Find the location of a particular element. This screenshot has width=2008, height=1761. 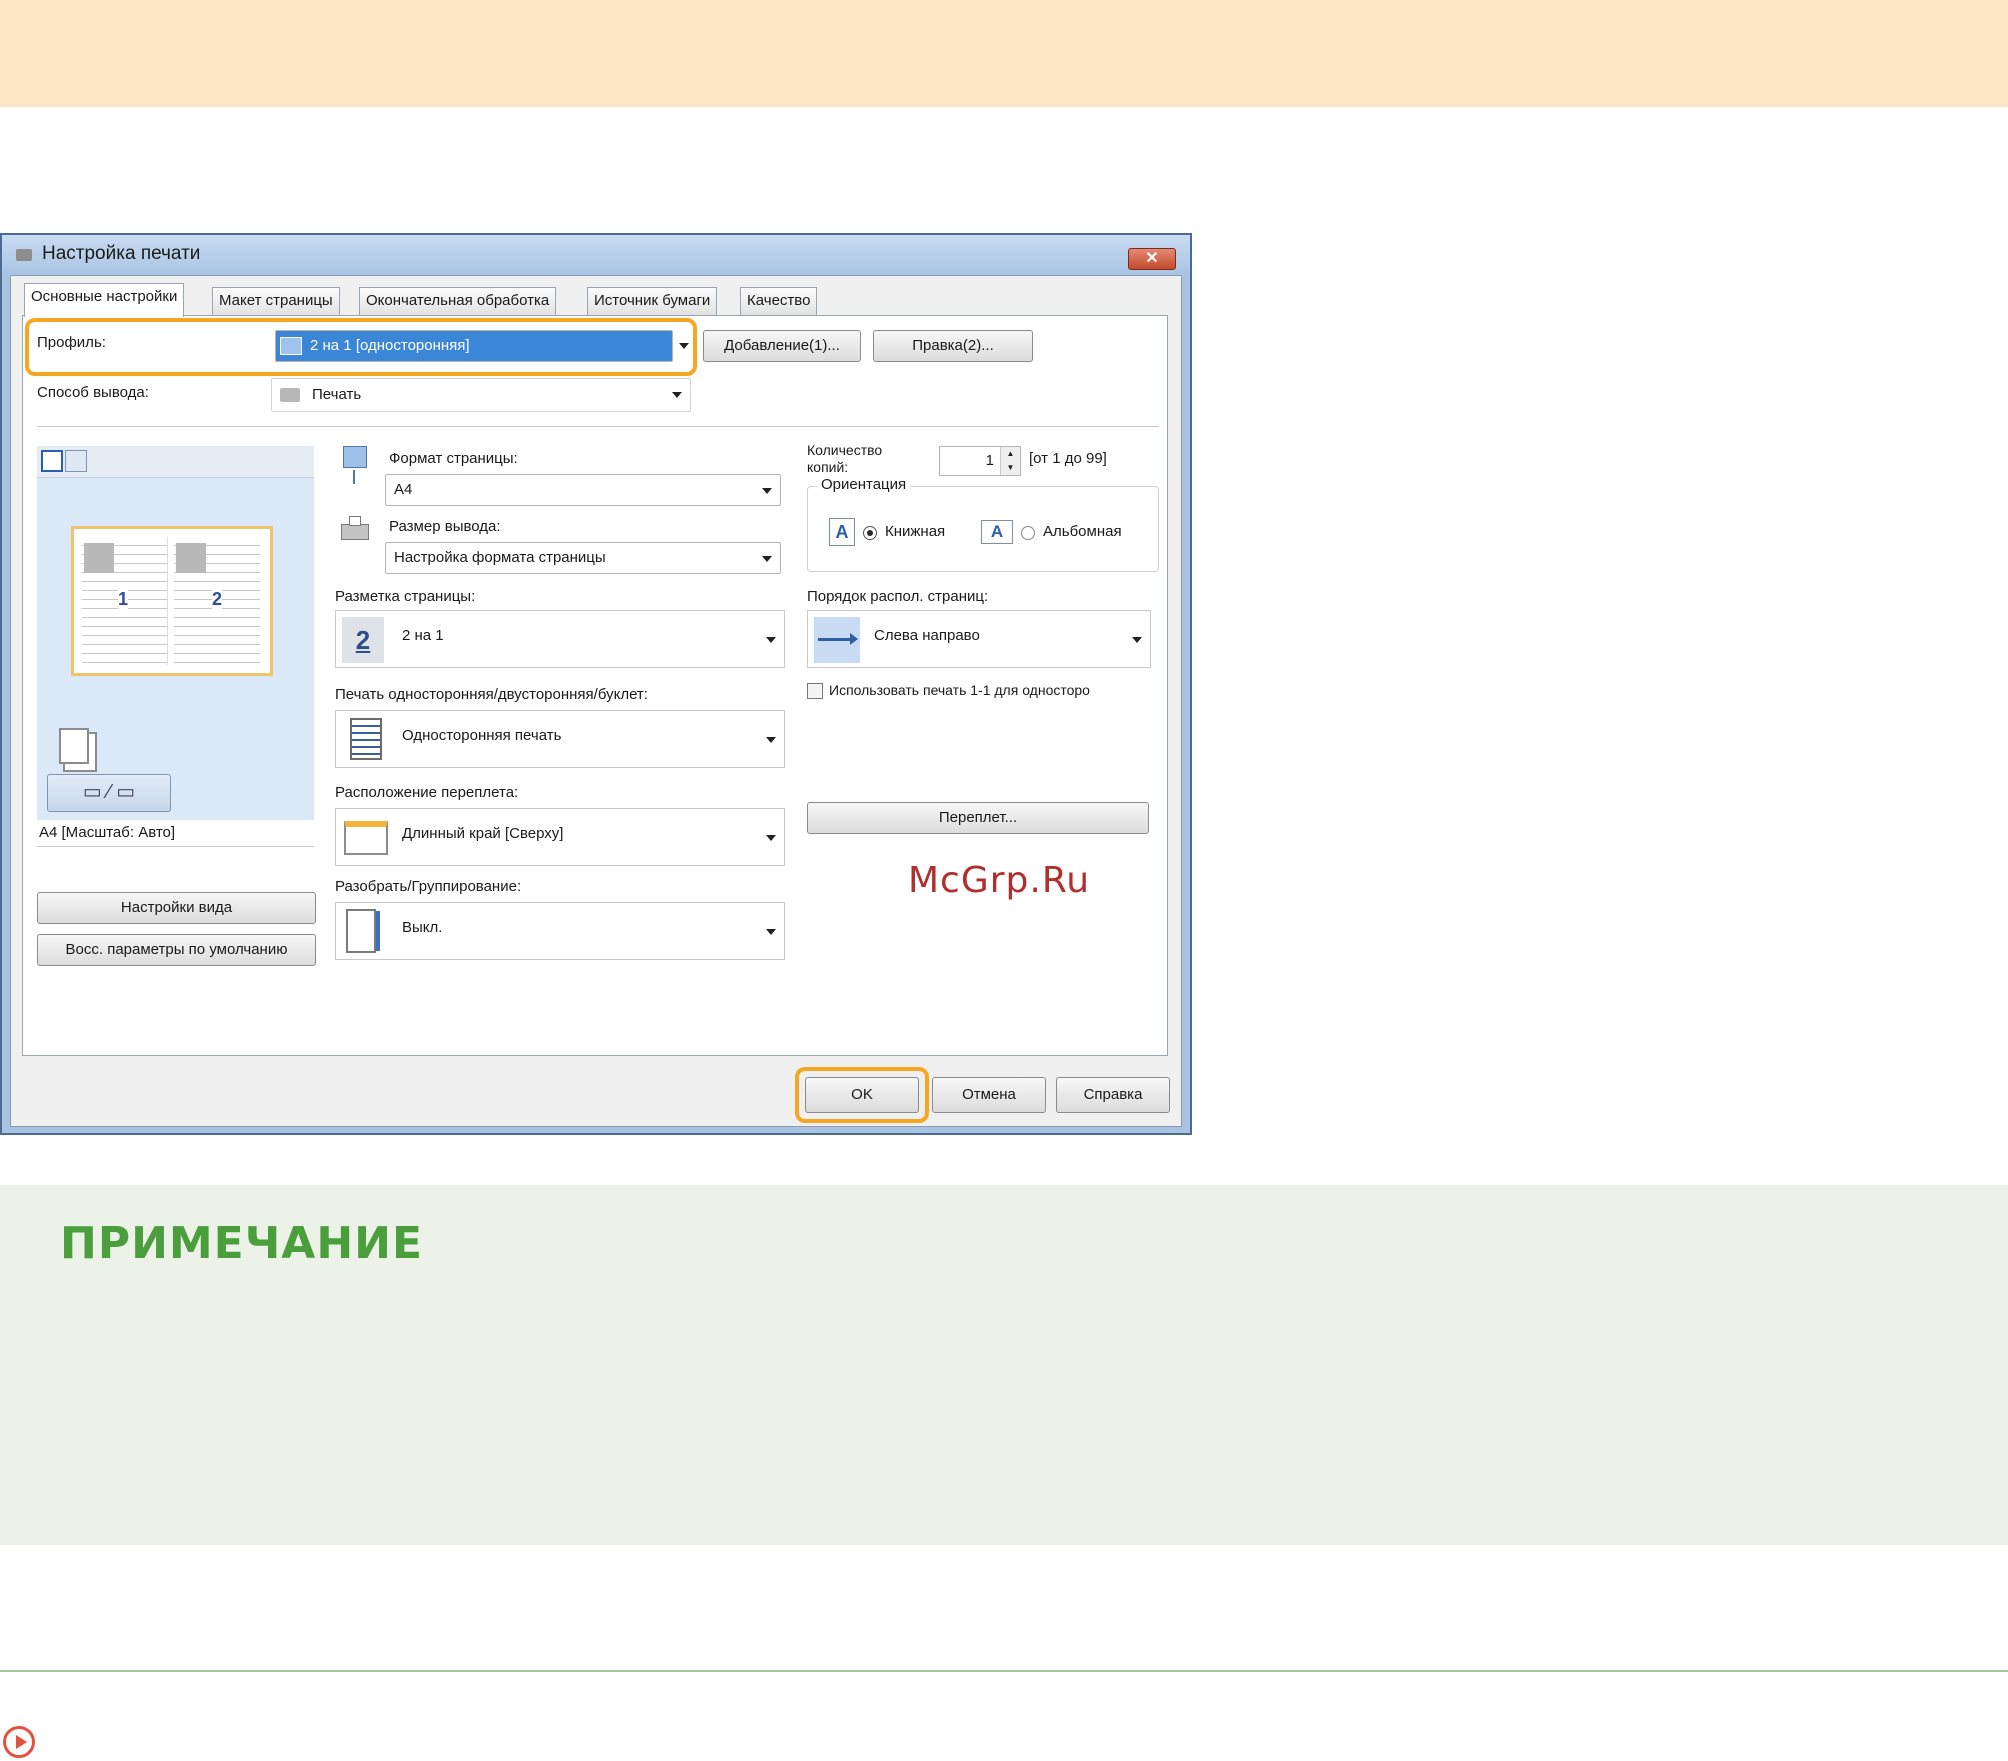

output-size-icon is located at coordinates (356, 529).